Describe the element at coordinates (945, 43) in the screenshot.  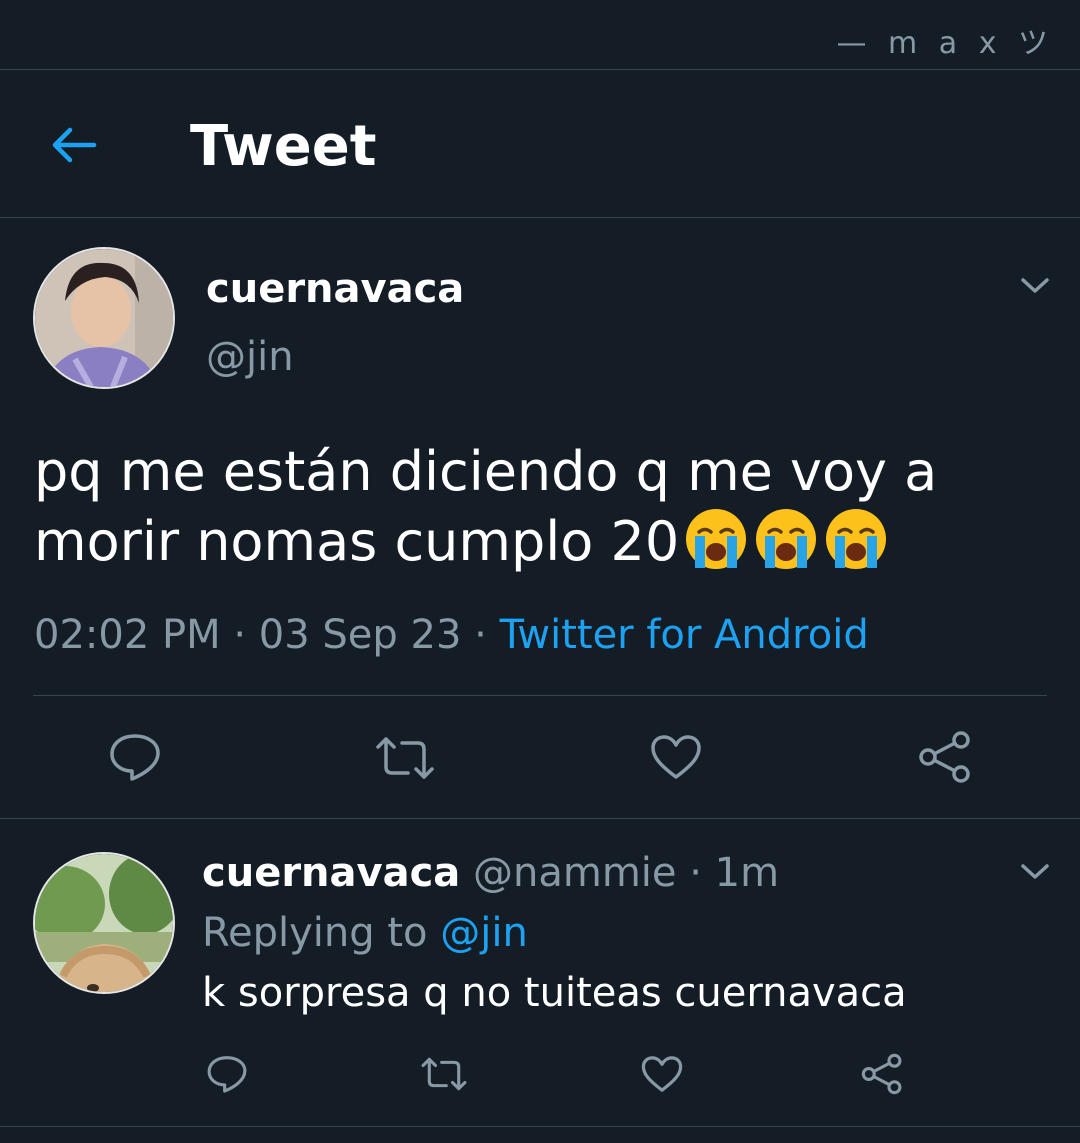
I see `watermark-text: — m a x ツ` at that location.